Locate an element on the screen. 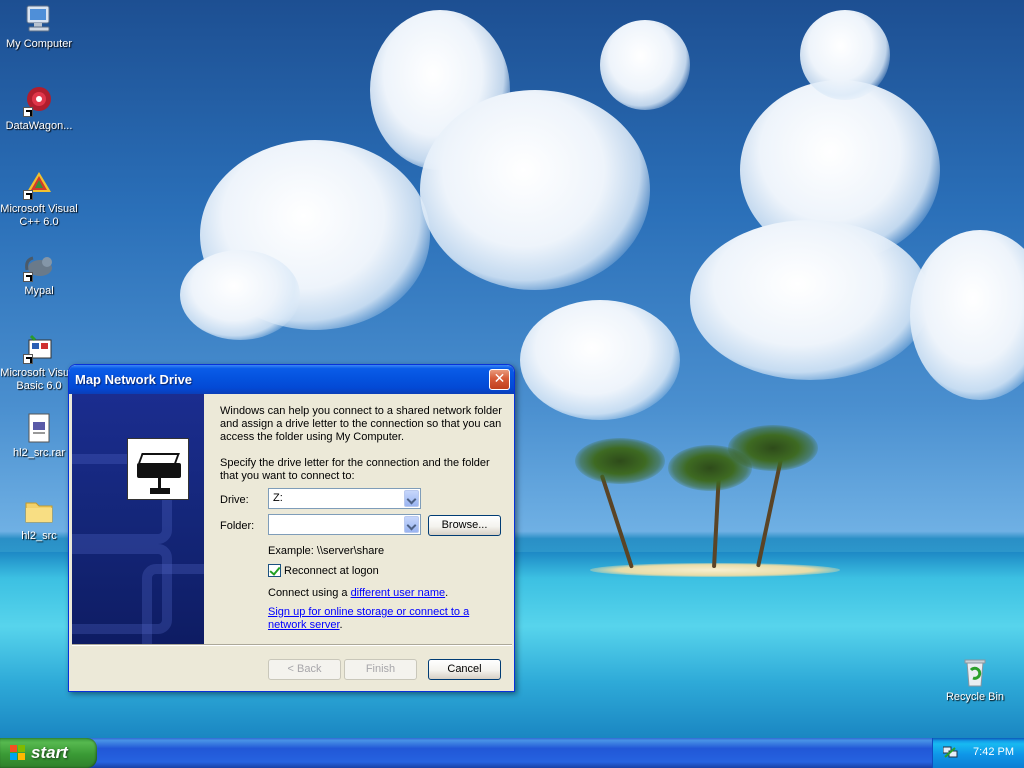 Image resolution: width=1024 pixels, height=768 pixels. network-drive-icon is located at coordinates (158, 469).